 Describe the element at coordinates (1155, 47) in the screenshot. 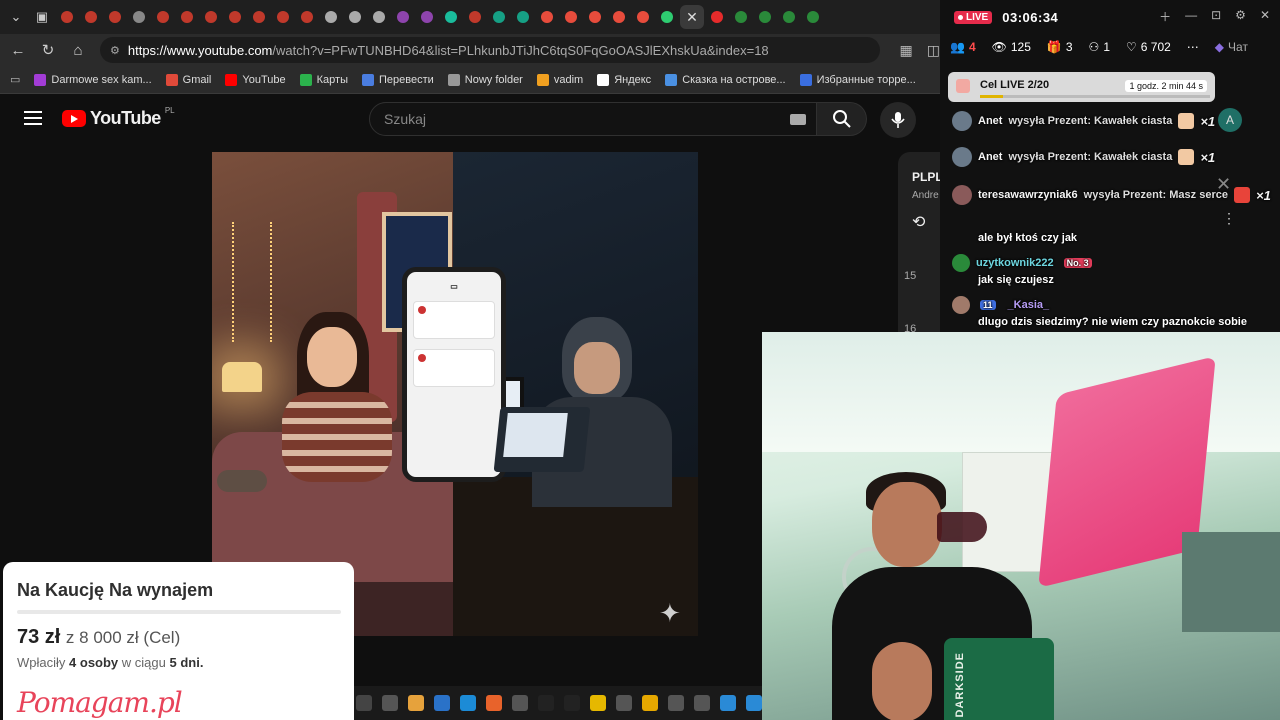

I see `likes-count: 6 702` at that location.